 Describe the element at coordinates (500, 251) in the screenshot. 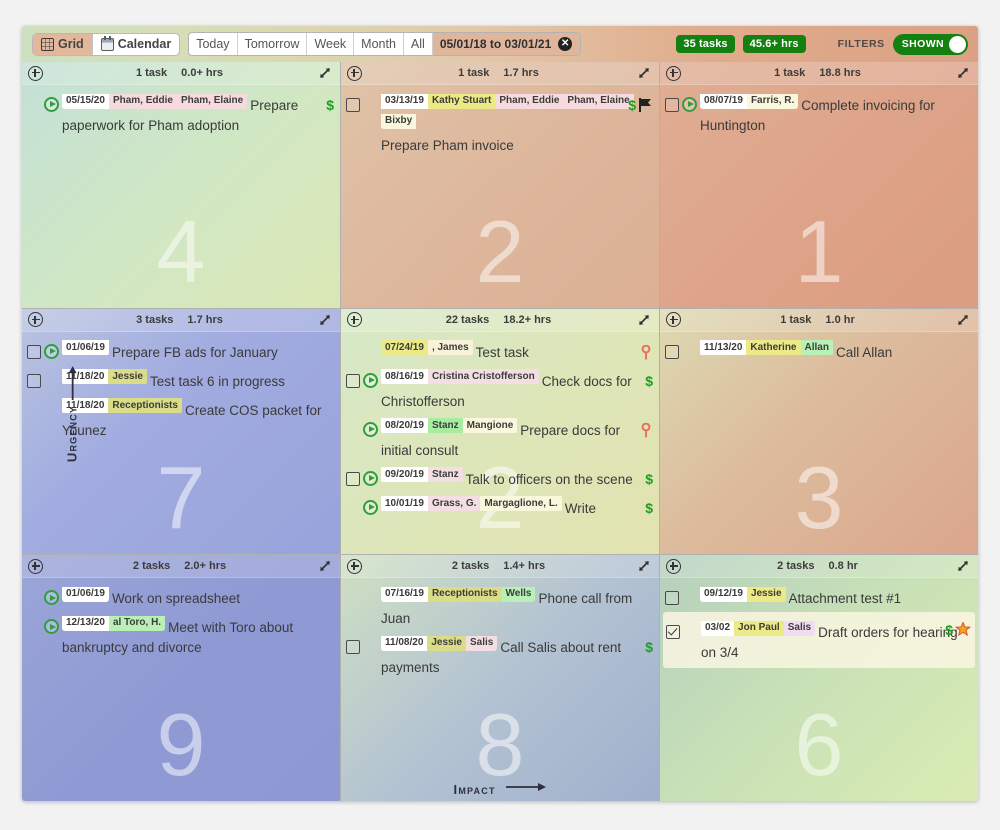

I see `quadrant-number: 2` at that location.